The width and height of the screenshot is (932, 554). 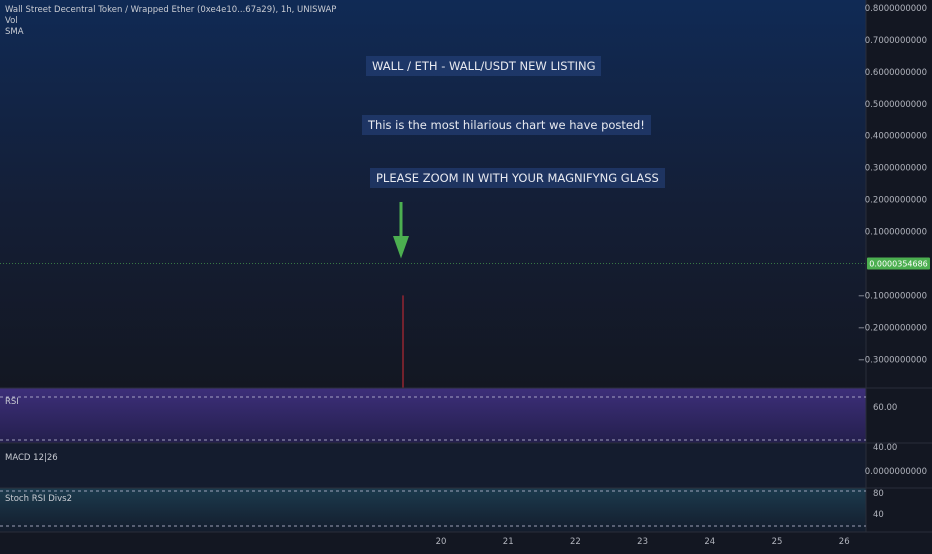 I want to click on stoch-tick-label-0: 80, so click(x=878, y=494).